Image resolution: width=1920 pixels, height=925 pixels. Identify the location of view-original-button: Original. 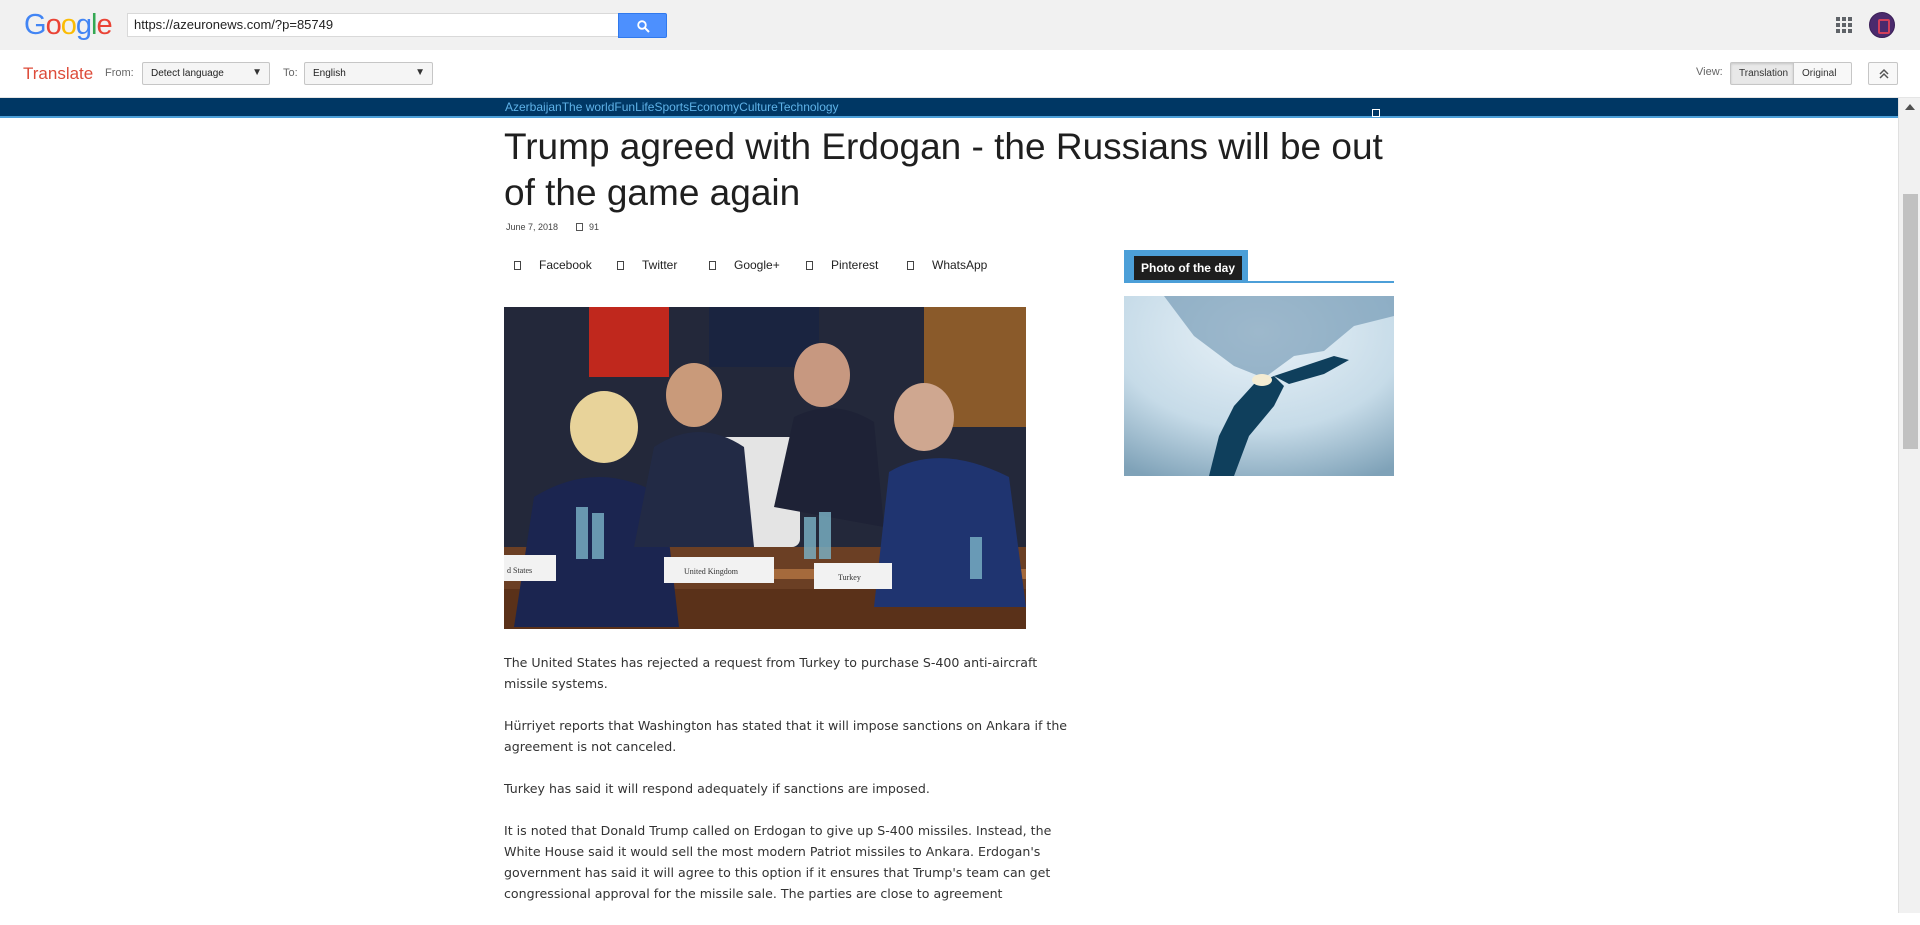
(1822, 73).